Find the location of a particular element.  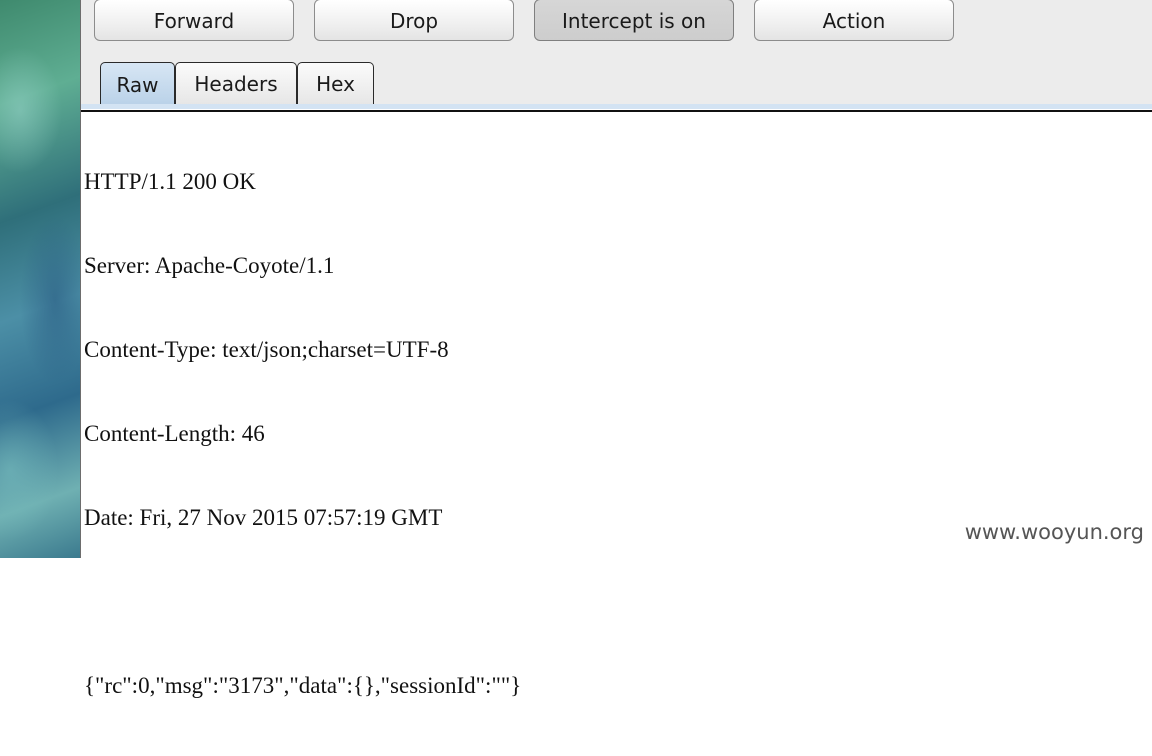

header-line-content-type: Content-Type: text/json;charset=UTF-8 is located at coordinates (266, 349).